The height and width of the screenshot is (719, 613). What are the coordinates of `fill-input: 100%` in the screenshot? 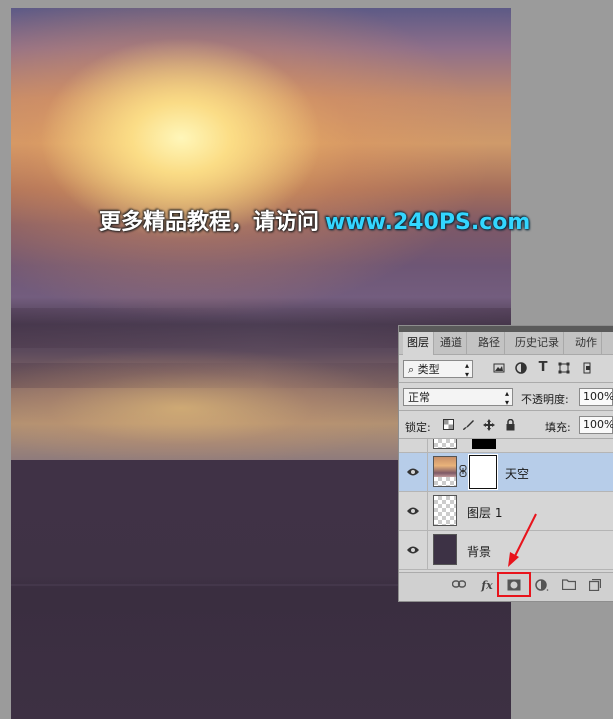 It's located at (596, 425).